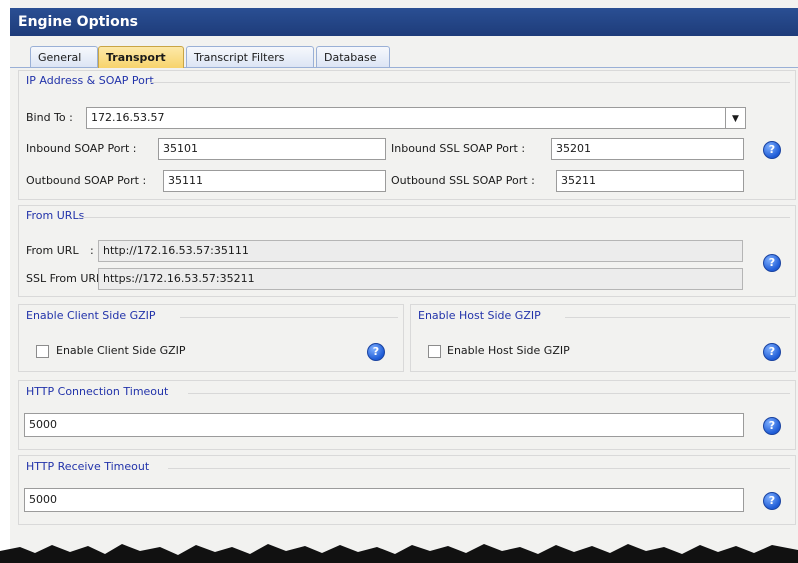 Image resolution: width=798 pixels, height=563 pixels. I want to click on bind-to-label: Bind To :, so click(49, 117).